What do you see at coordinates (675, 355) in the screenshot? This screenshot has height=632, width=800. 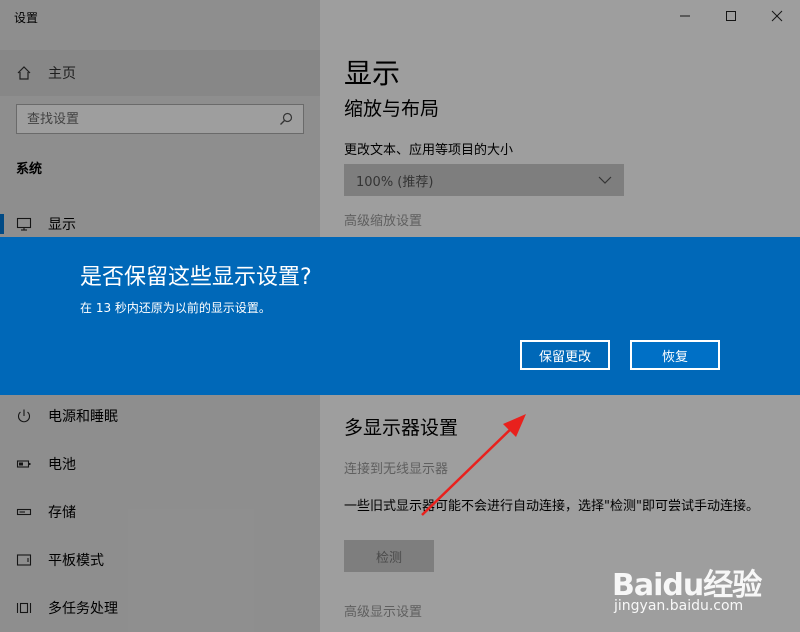 I see `revert-button: 恢复` at bounding box center [675, 355].